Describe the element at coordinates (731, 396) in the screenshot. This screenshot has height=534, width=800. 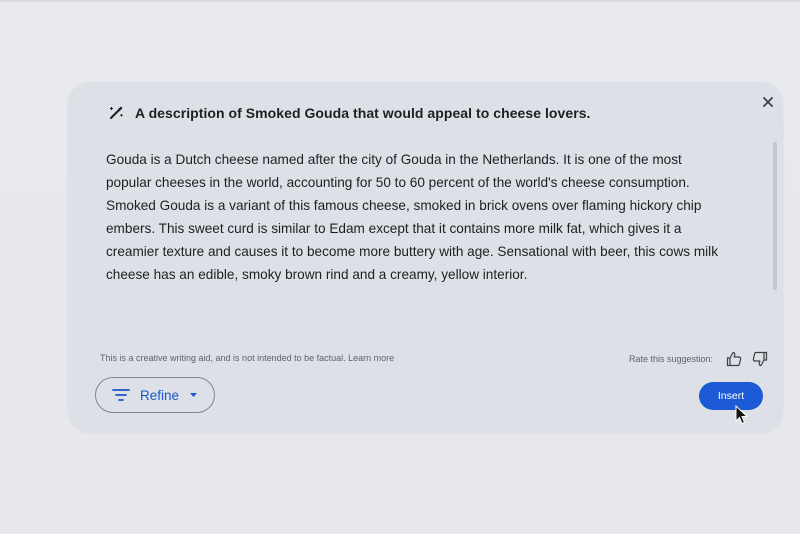
I see `insert-button: Insert` at that location.